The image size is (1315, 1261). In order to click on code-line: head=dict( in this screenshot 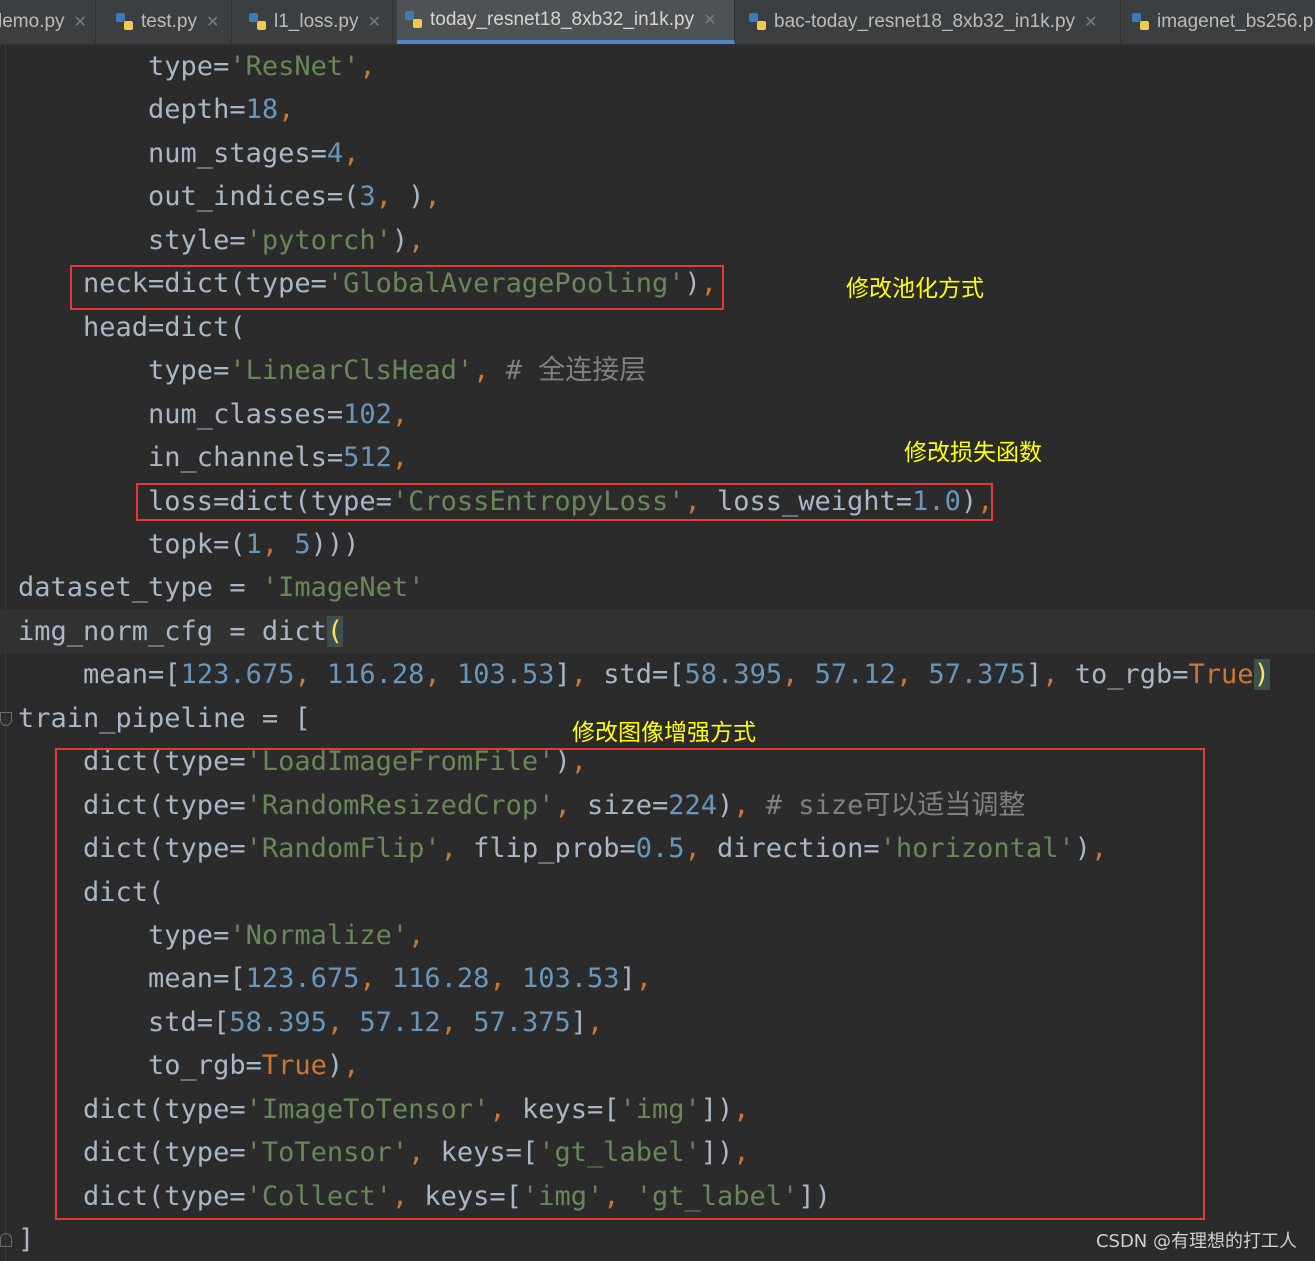, I will do `click(132, 327)`.